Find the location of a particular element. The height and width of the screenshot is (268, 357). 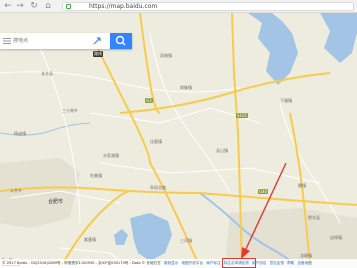

footer-link: 新浪显示 is located at coordinates (171, 263).